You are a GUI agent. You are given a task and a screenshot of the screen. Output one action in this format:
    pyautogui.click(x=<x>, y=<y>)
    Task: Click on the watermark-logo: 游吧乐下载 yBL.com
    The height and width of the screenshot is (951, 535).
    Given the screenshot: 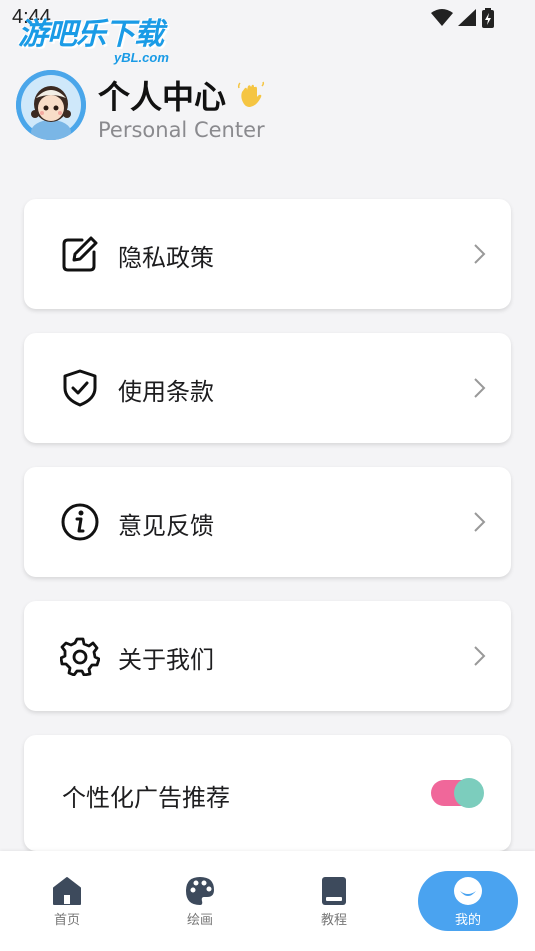 What is the action you would take?
    pyautogui.click(x=103, y=43)
    